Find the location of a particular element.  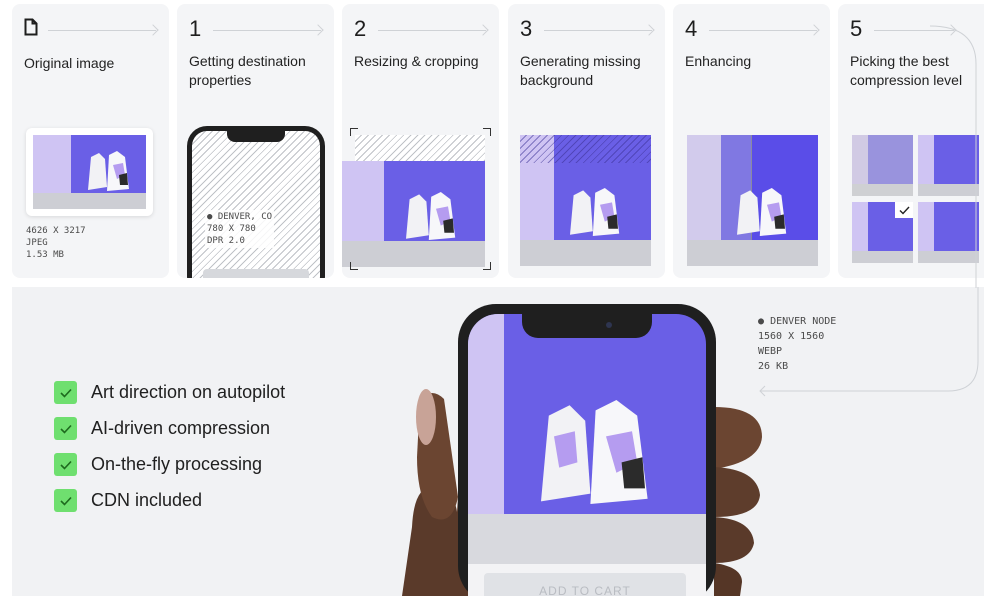

destination-meta: ● DENVER, CO 780 X 780 DPR 2.0 is located at coordinates (240, 229).